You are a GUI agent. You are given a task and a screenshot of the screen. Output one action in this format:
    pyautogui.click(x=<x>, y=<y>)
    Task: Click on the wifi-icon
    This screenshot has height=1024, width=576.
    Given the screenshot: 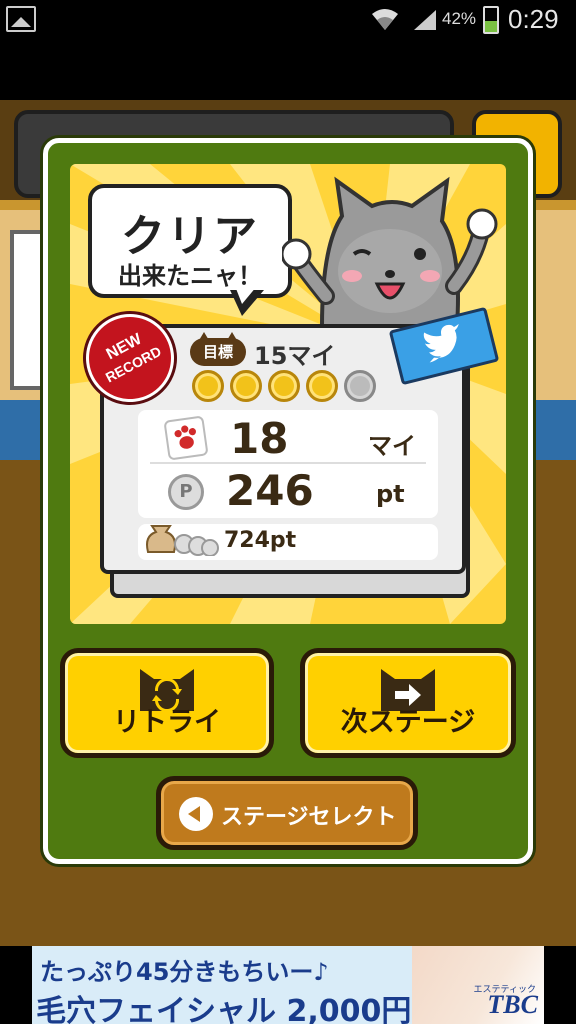 What is the action you would take?
    pyautogui.click(x=385, y=19)
    